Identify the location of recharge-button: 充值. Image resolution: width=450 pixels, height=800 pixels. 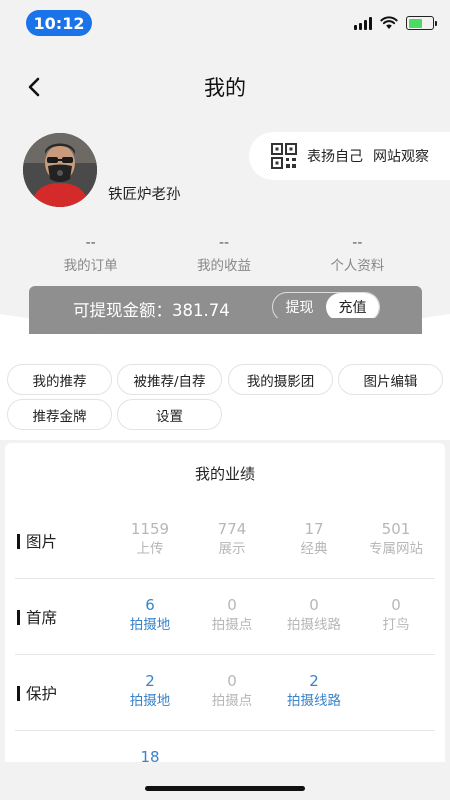
(352, 307).